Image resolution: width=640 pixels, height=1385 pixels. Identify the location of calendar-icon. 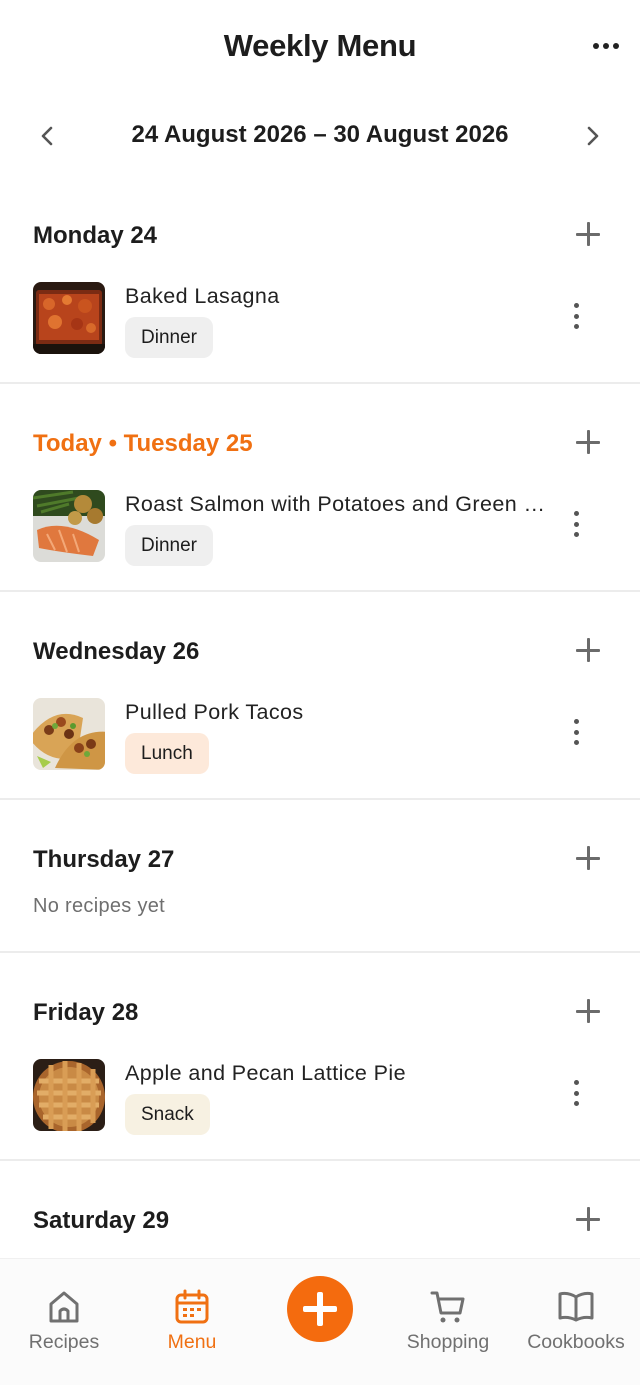
(192, 1306).